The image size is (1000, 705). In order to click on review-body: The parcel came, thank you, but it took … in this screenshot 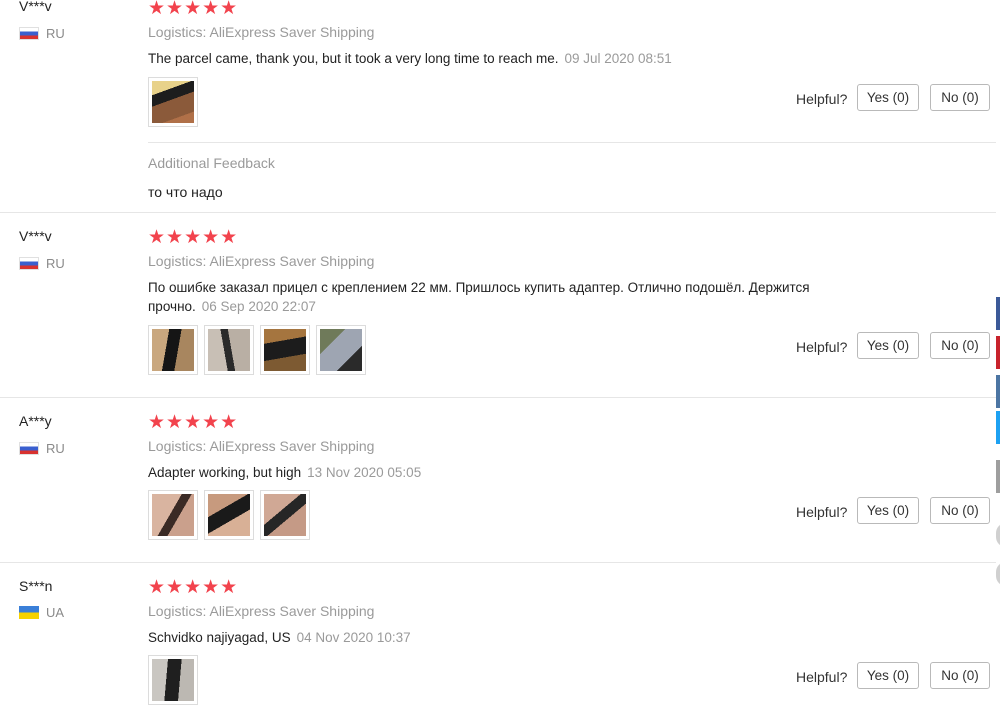, I will do `click(353, 58)`.